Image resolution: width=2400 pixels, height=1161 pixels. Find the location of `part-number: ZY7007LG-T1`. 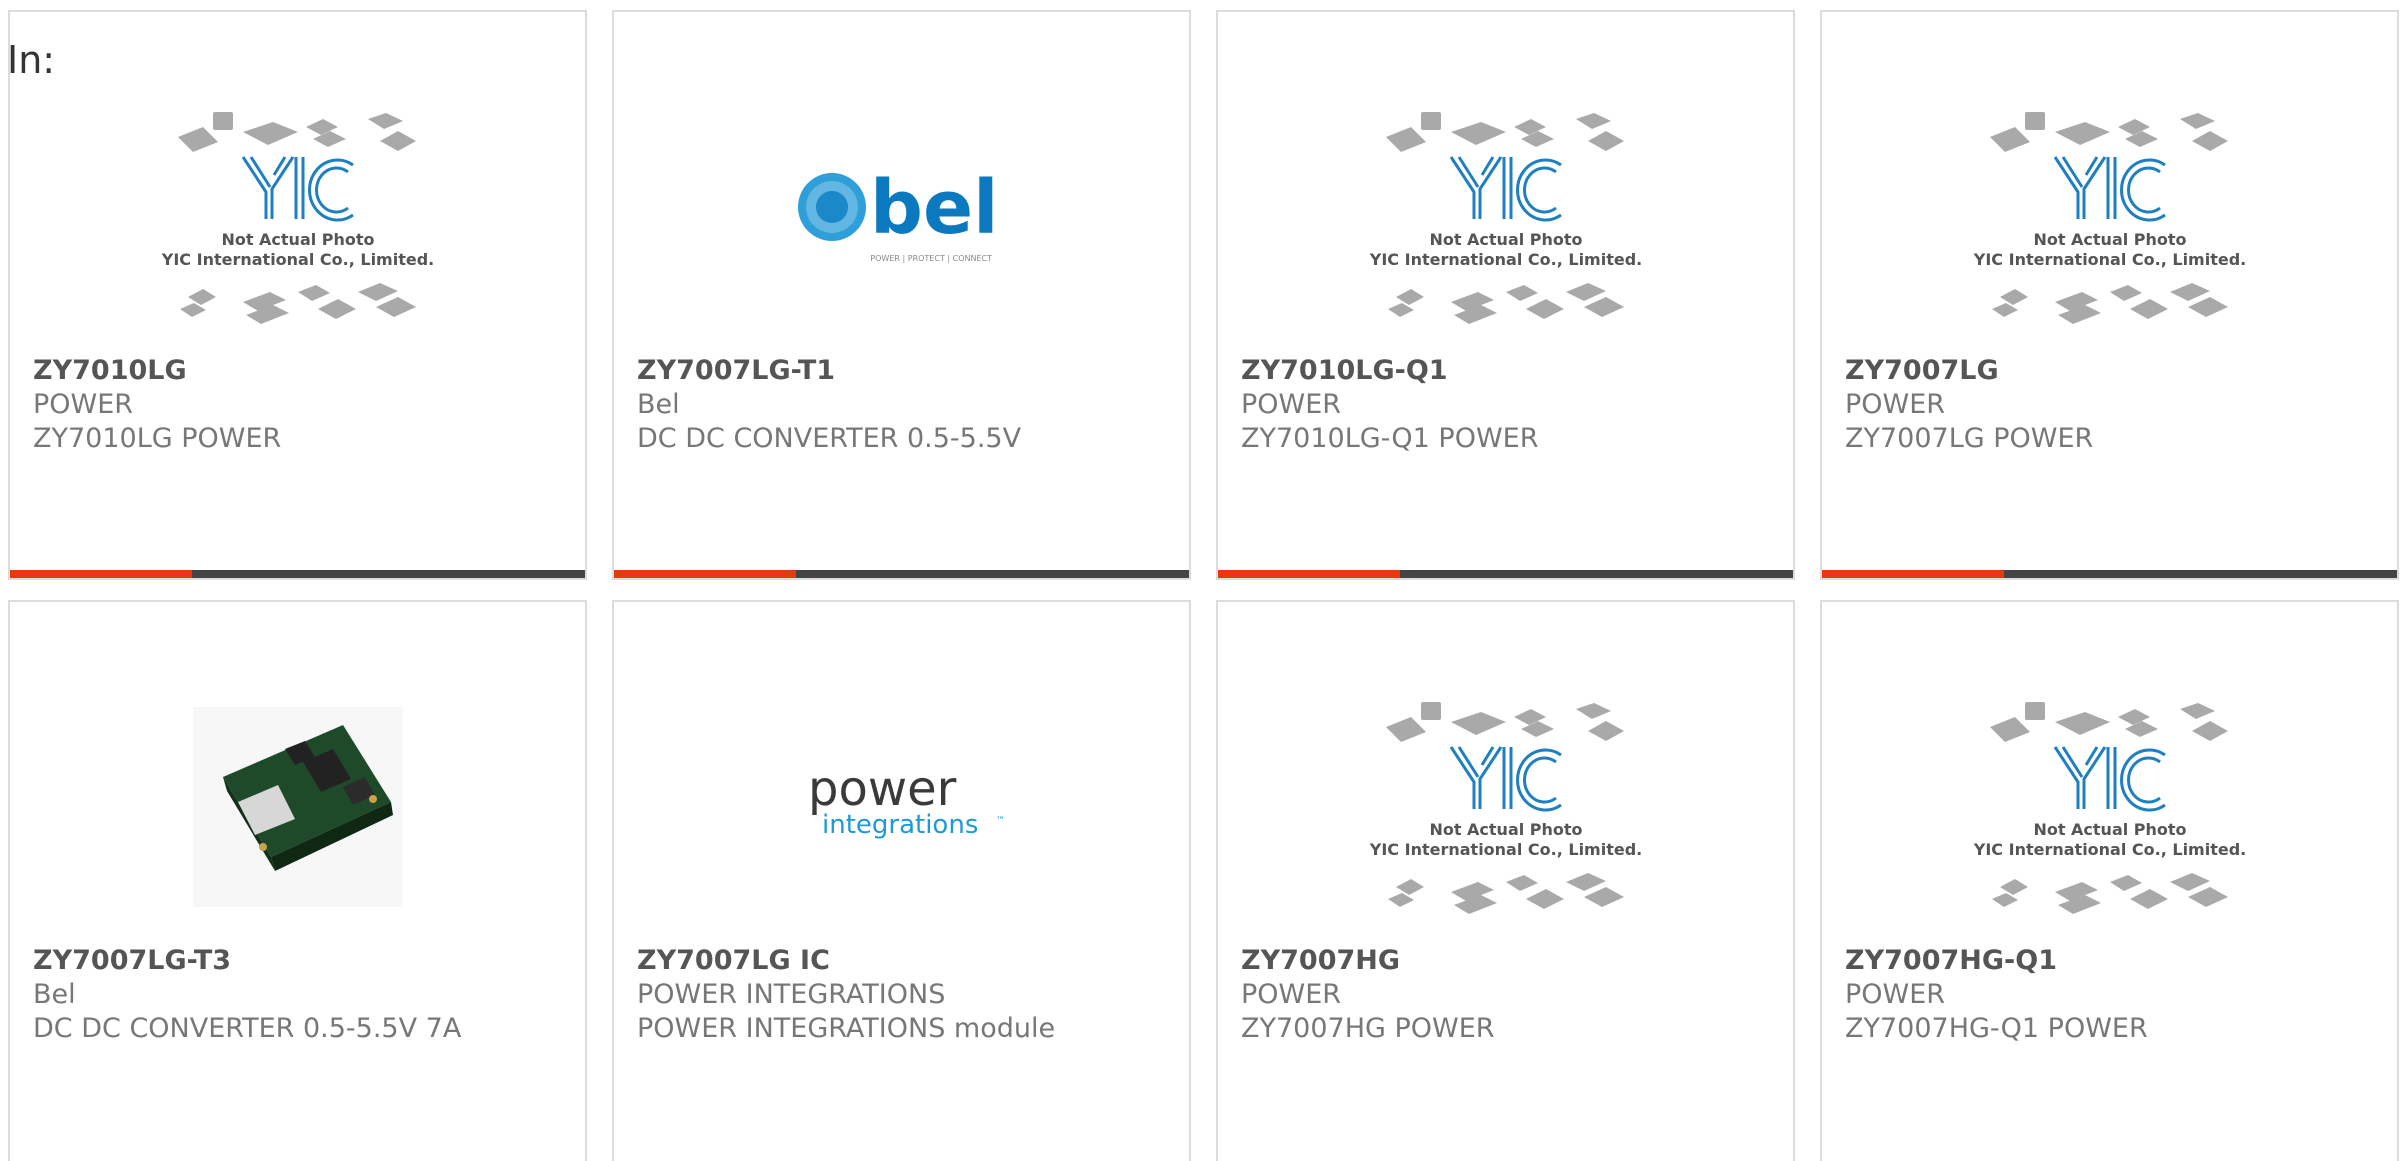

part-number: ZY7007LG-T1 is located at coordinates (908, 371).